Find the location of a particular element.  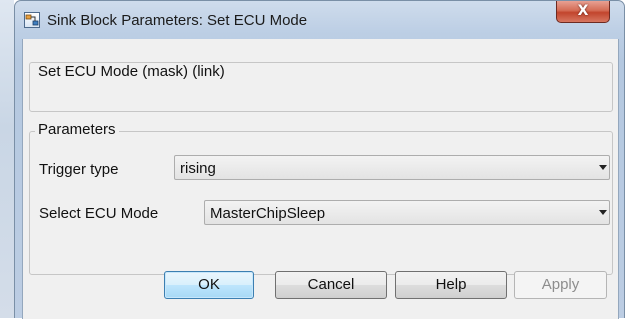

ecu-mode-dropdown: MasterChipSleep is located at coordinates (407, 212).